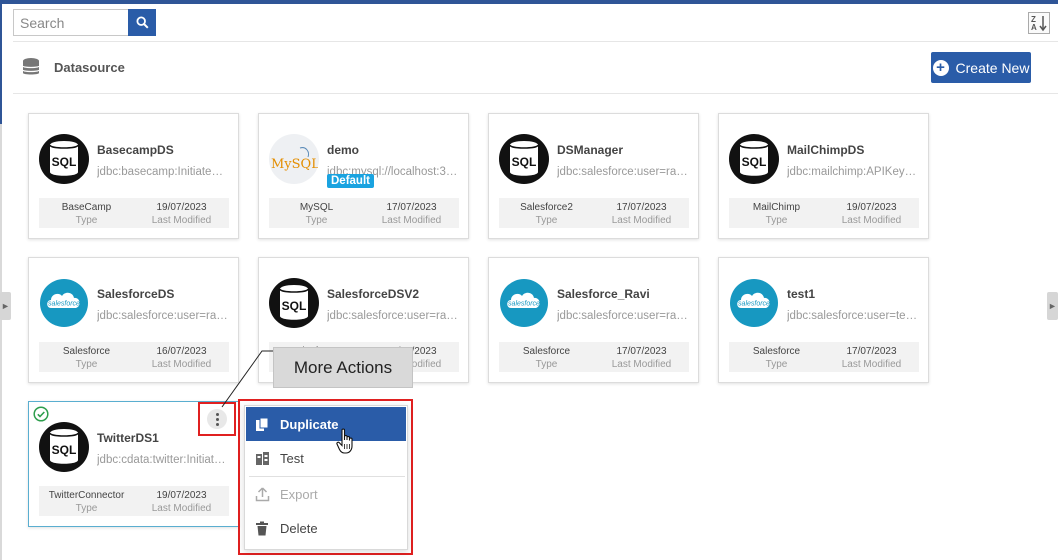 The width and height of the screenshot is (1058, 560). I want to click on sort-za-icon: Z A, so click(1039, 23).